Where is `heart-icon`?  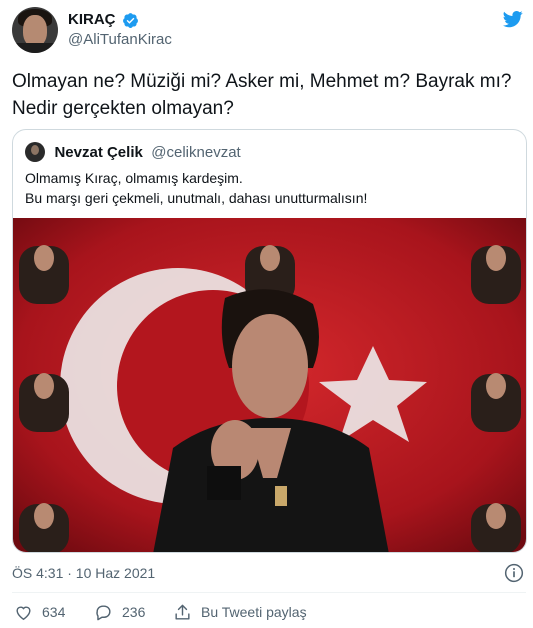
heart-icon is located at coordinates (23, 613).